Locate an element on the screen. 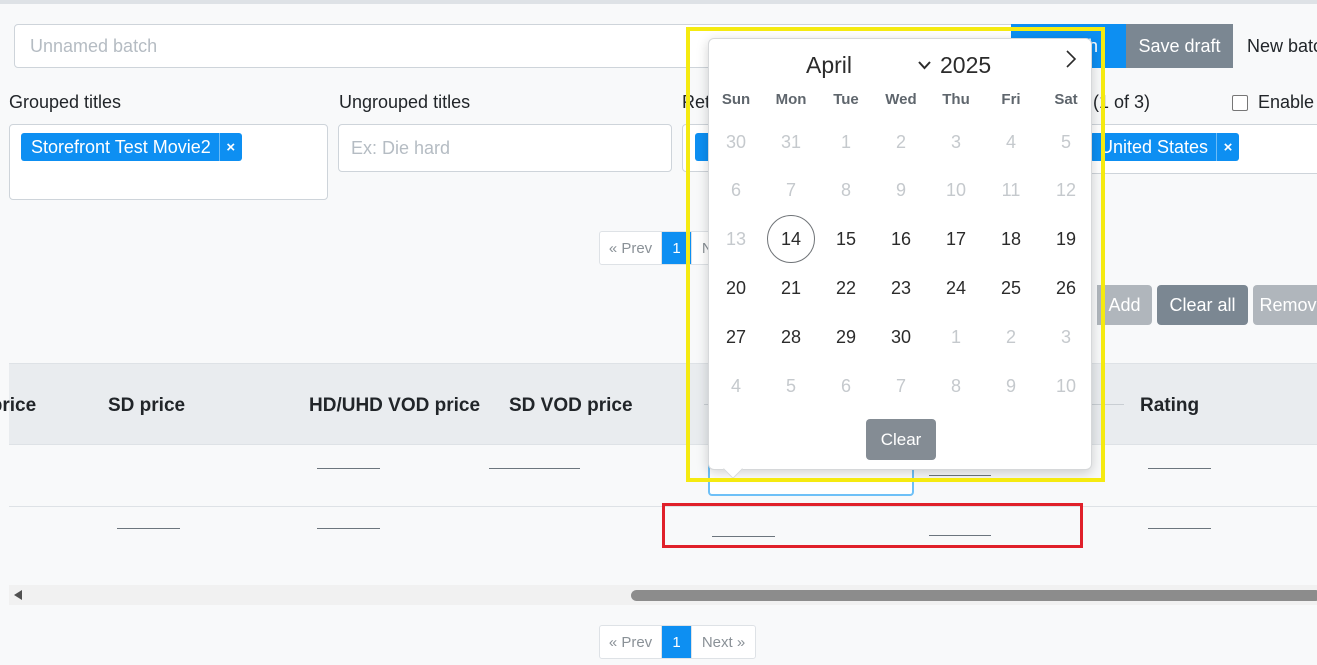 The width and height of the screenshot is (1317, 665). column-header-sd-price: SD price is located at coordinates (147, 405).